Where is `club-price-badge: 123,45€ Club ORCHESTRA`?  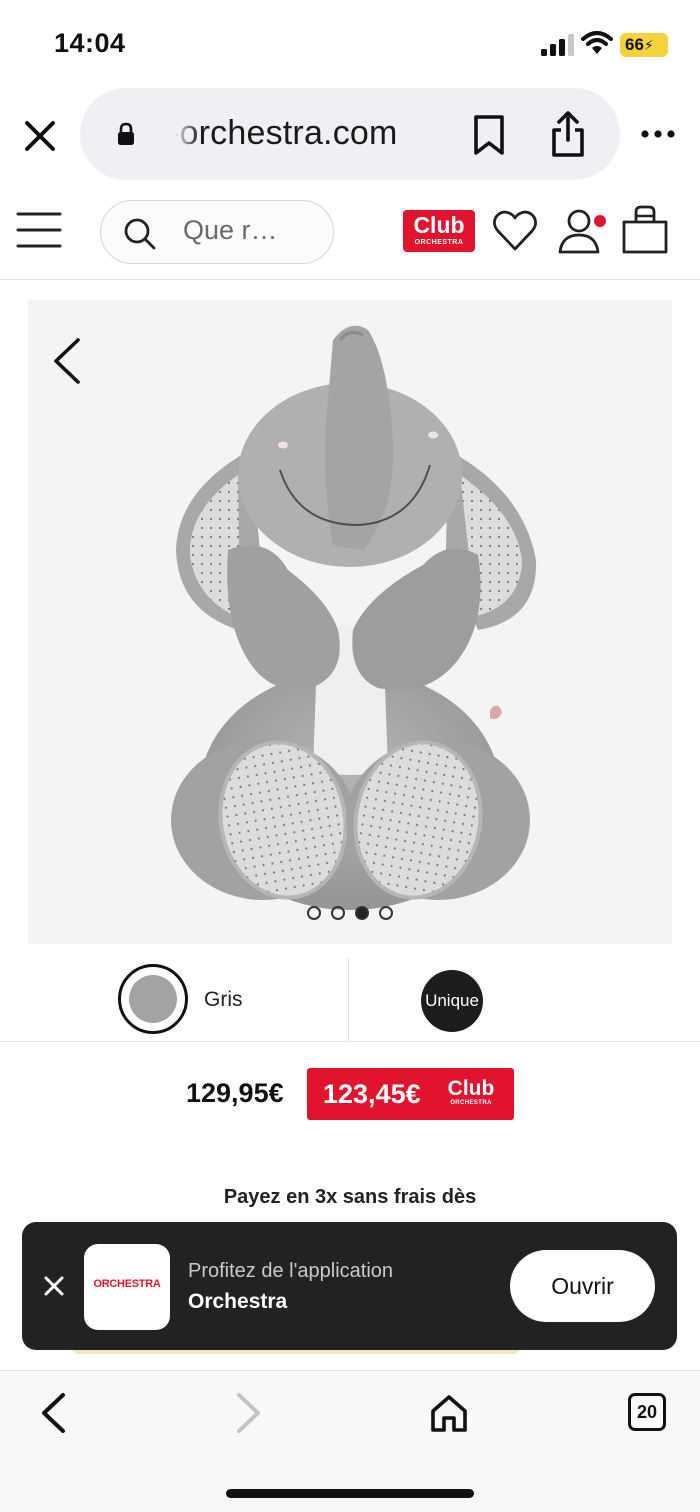 club-price-badge: 123,45€ Club ORCHESTRA is located at coordinates (410, 1094).